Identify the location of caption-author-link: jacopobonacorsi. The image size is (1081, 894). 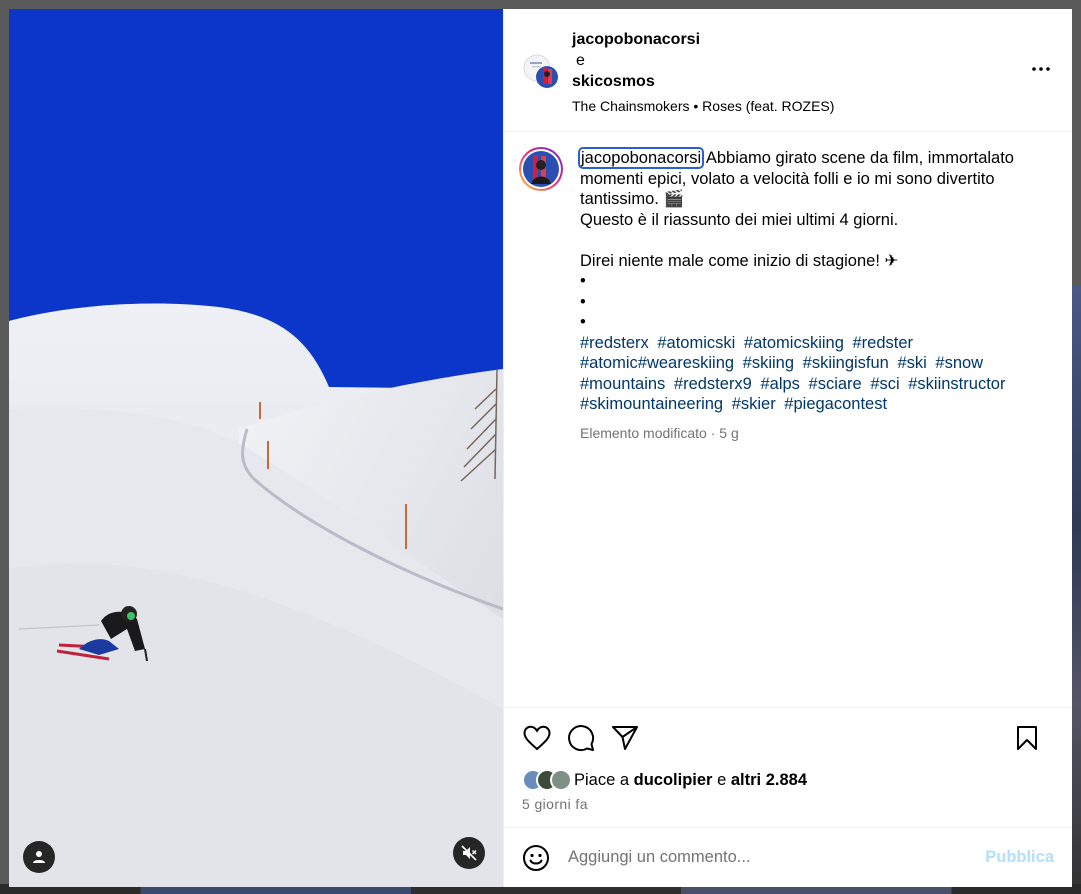
(641, 158).